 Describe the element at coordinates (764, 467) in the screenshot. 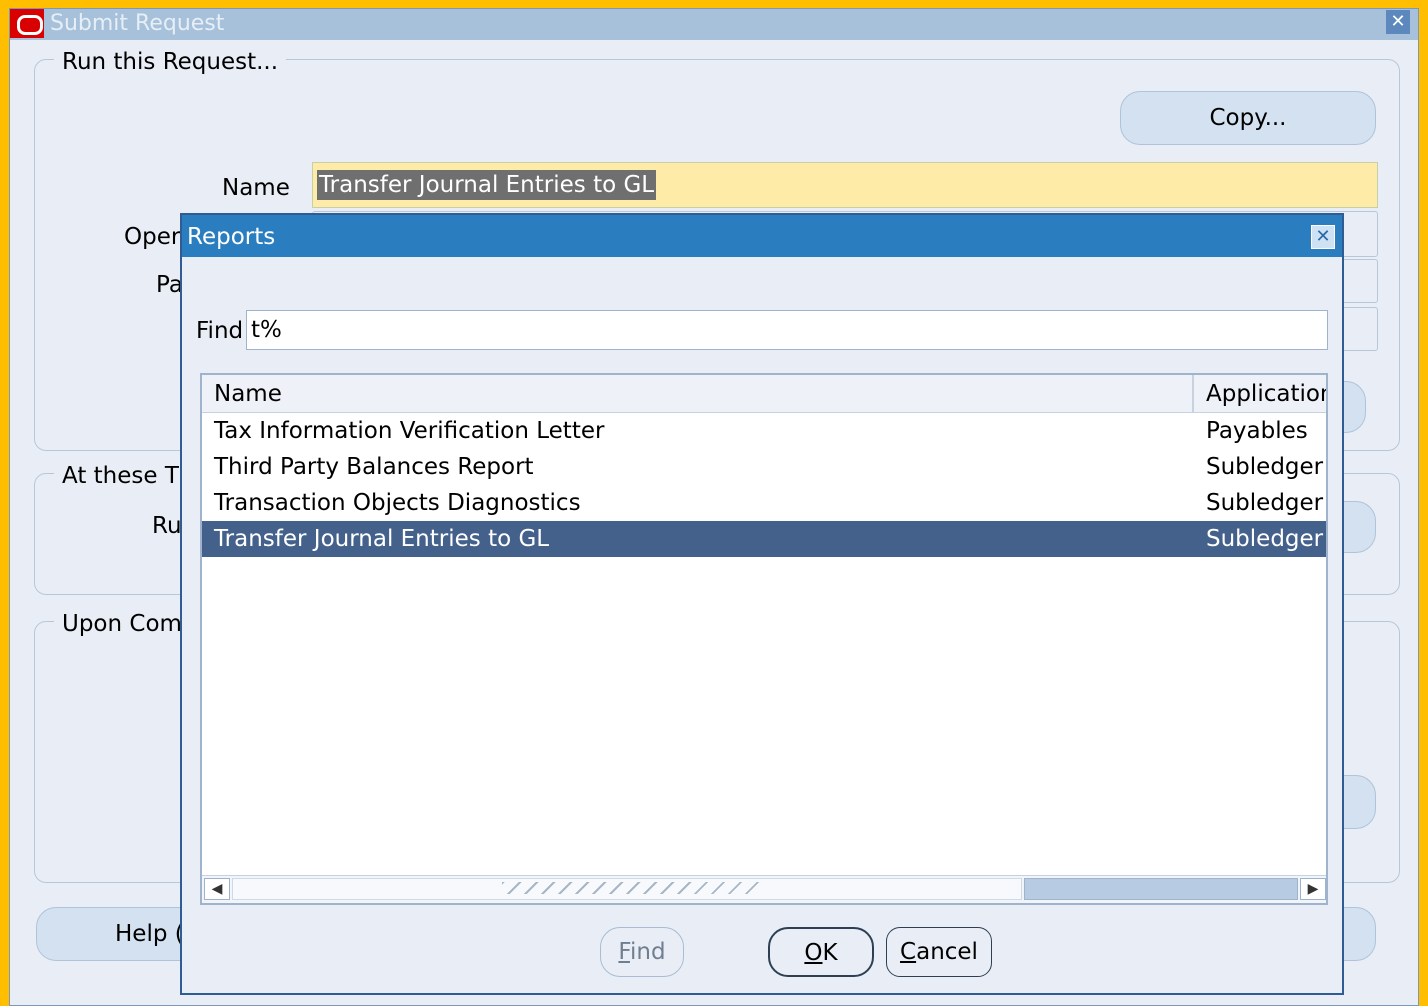

I see `list-item: Third Party Balances Report Subledger` at that location.